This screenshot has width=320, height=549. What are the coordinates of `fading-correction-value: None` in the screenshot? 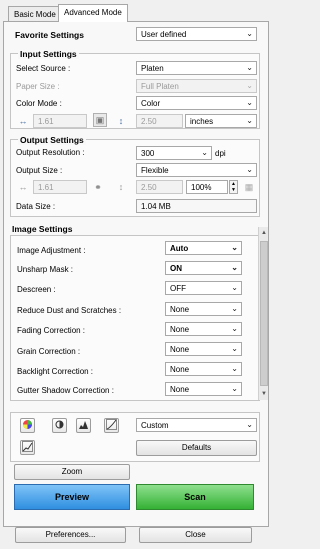 It's located at (180, 329).